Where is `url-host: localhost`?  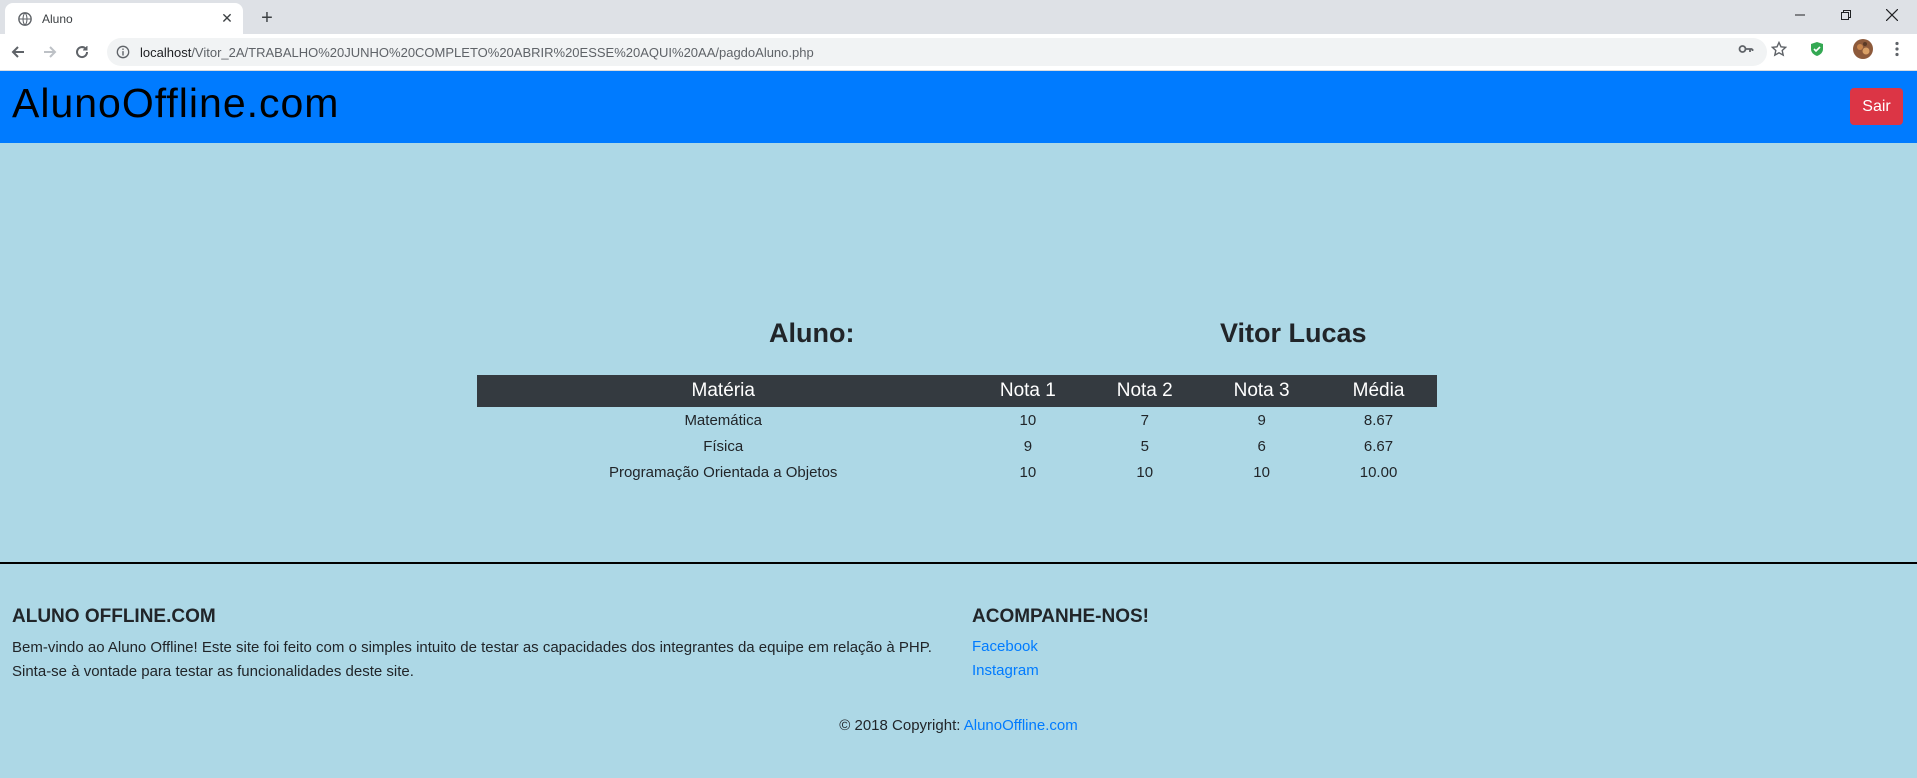 url-host: localhost is located at coordinates (166, 52).